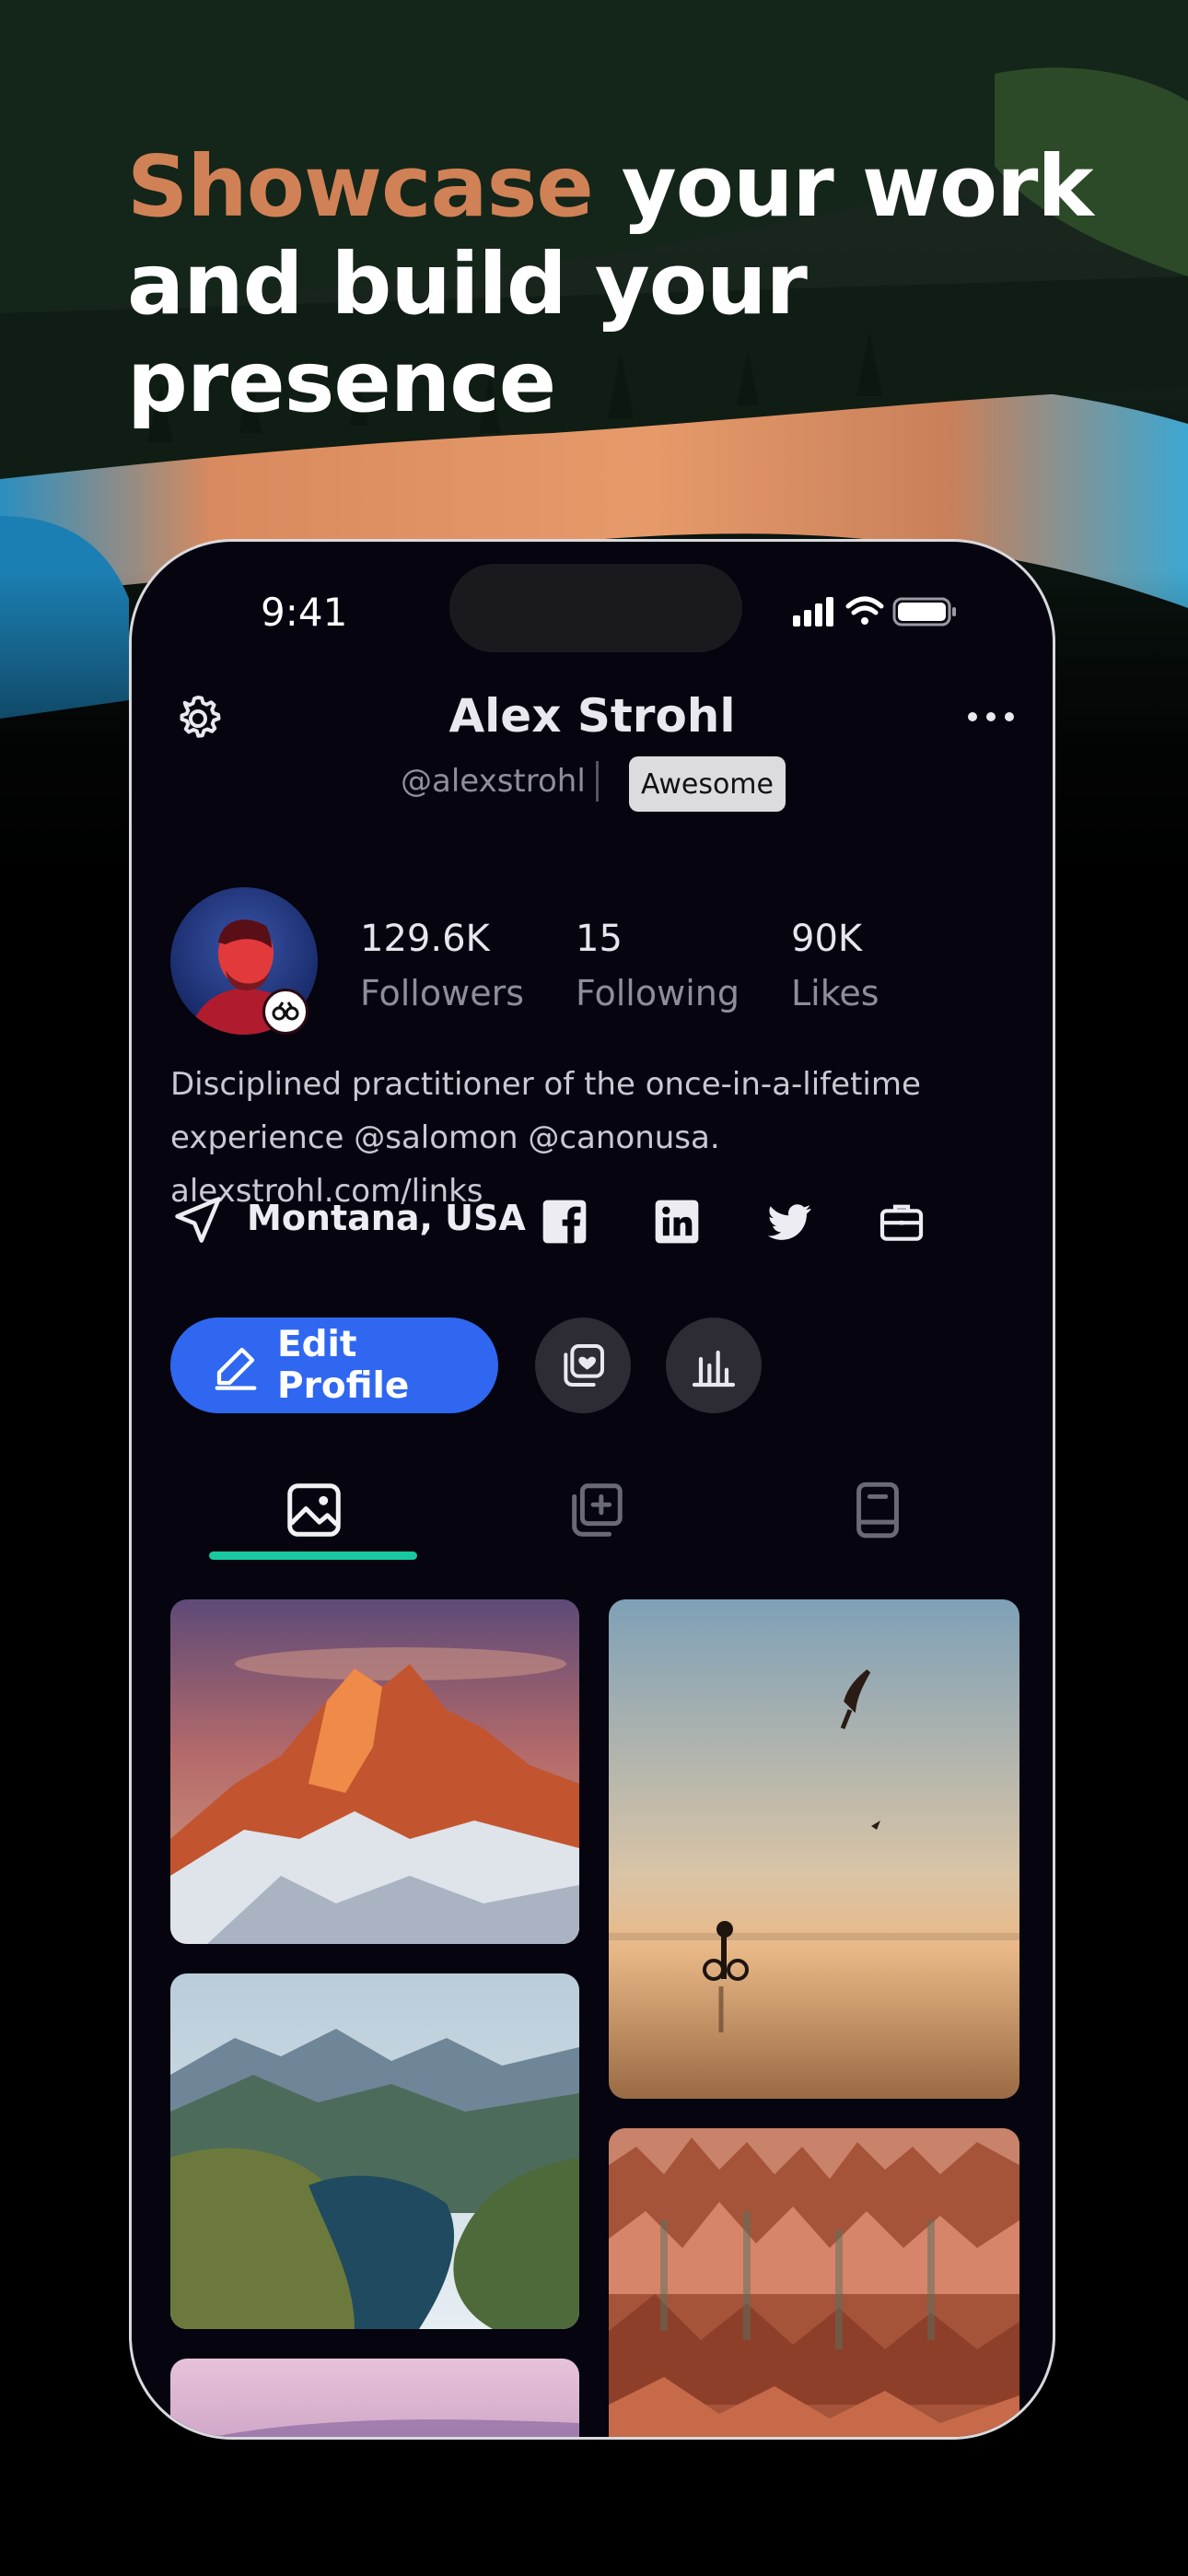 The width and height of the screenshot is (1188, 2576). I want to click on profile-location: Montana, USA, so click(386, 1218).